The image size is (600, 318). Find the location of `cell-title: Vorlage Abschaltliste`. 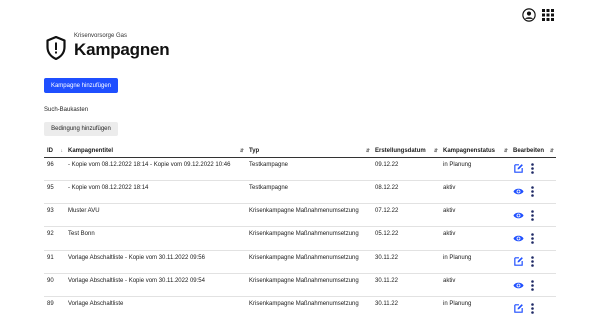

cell-title: Vorlage Abschaltliste is located at coordinates (155, 307).